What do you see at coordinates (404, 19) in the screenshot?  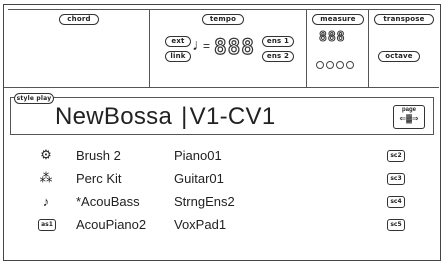 I see `transpose-label: transpose` at bounding box center [404, 19].